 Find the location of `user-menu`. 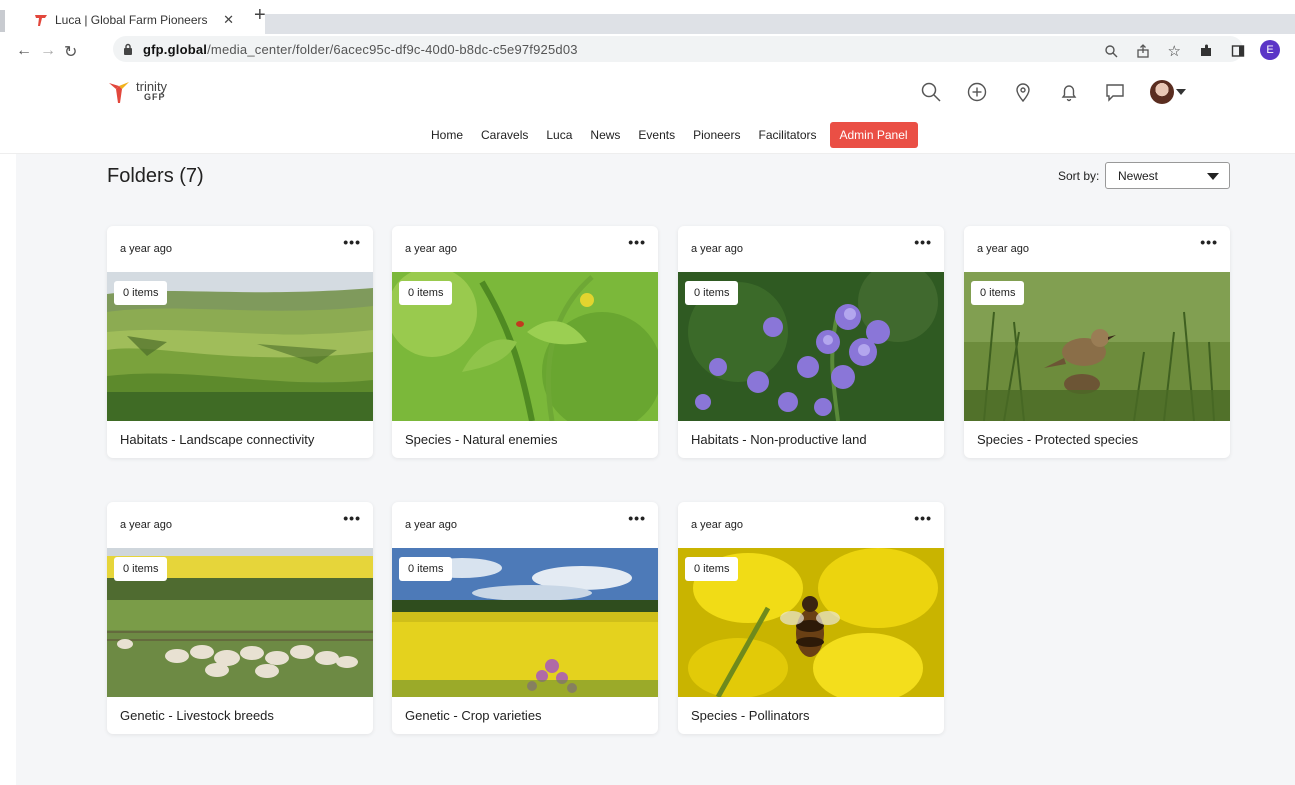

user-menu is located at coordinates (1168, 92).